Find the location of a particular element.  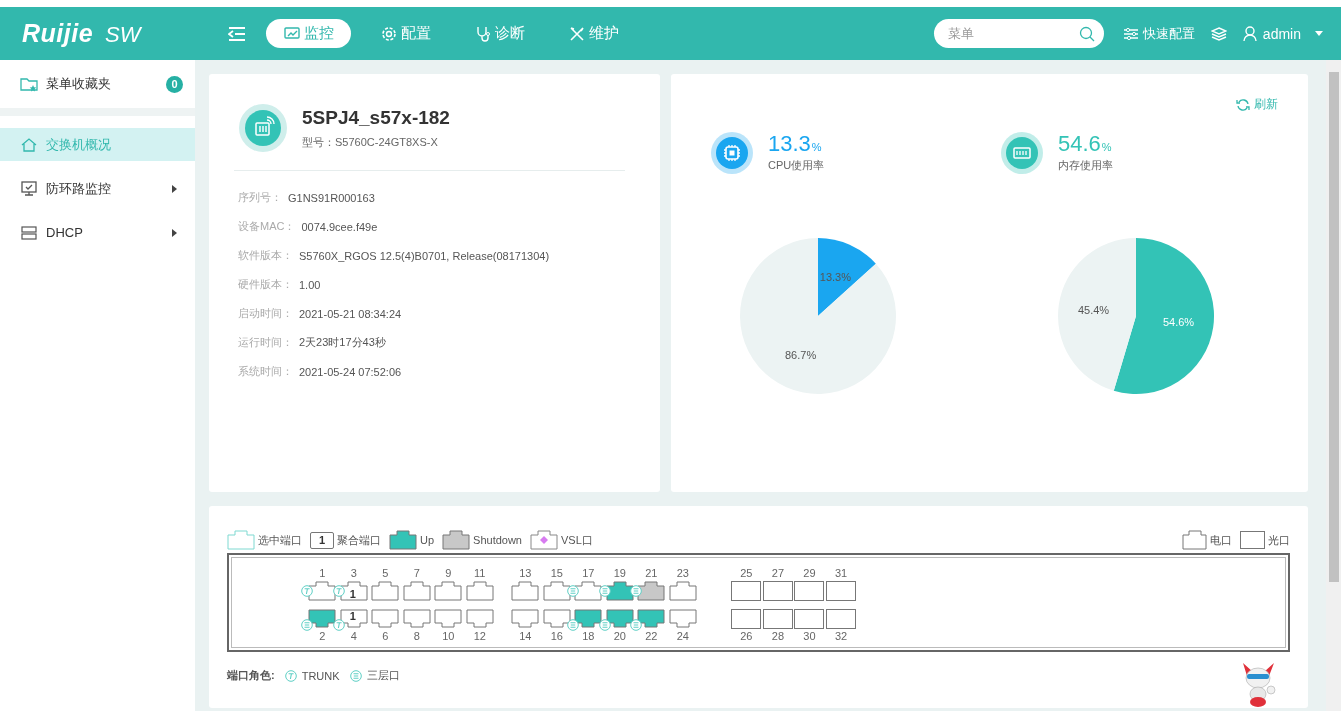

field-value: S5760X_RGOS 12.5(4)B0701, Release(08171304) is located at coordinates (424, 255).